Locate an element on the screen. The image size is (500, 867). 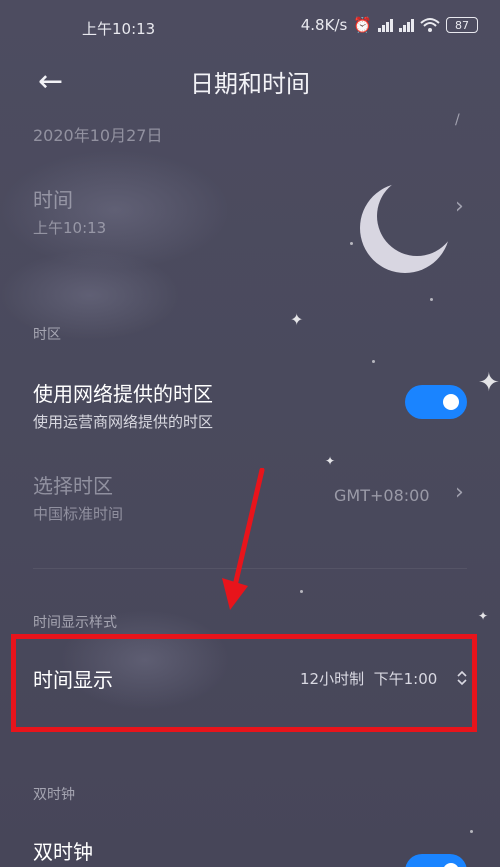
time-label: 时间 is located at coordinates (53, 200).